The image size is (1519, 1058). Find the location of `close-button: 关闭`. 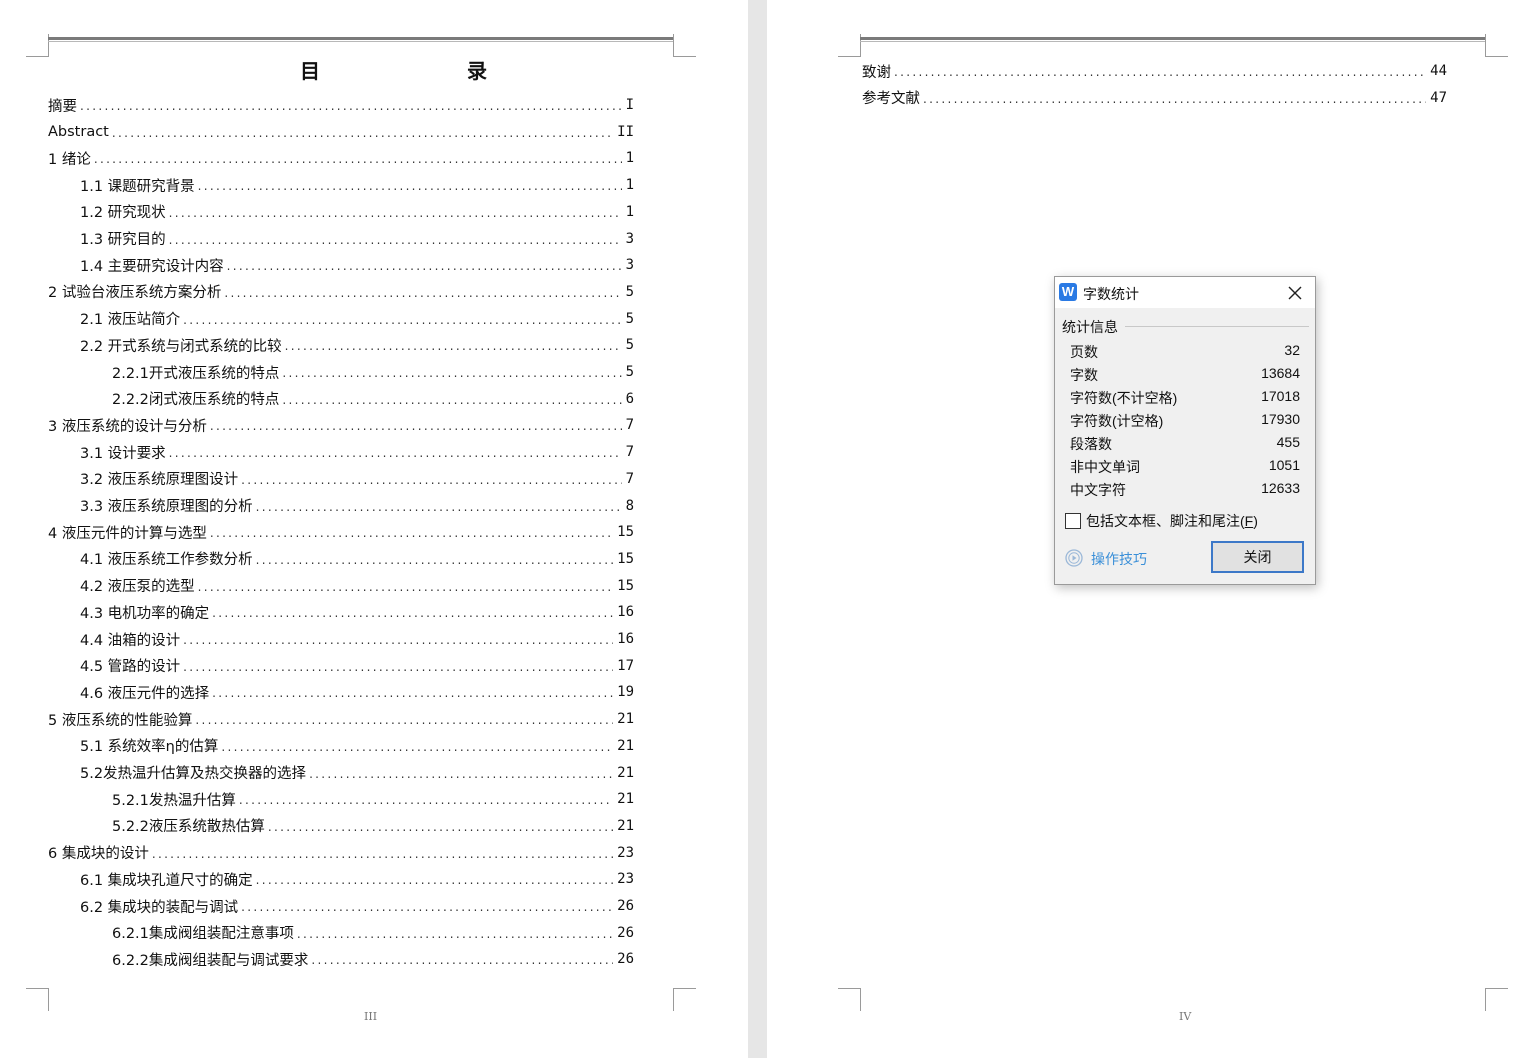

close-button: 关闭 is located at coordinates (1257, 557).